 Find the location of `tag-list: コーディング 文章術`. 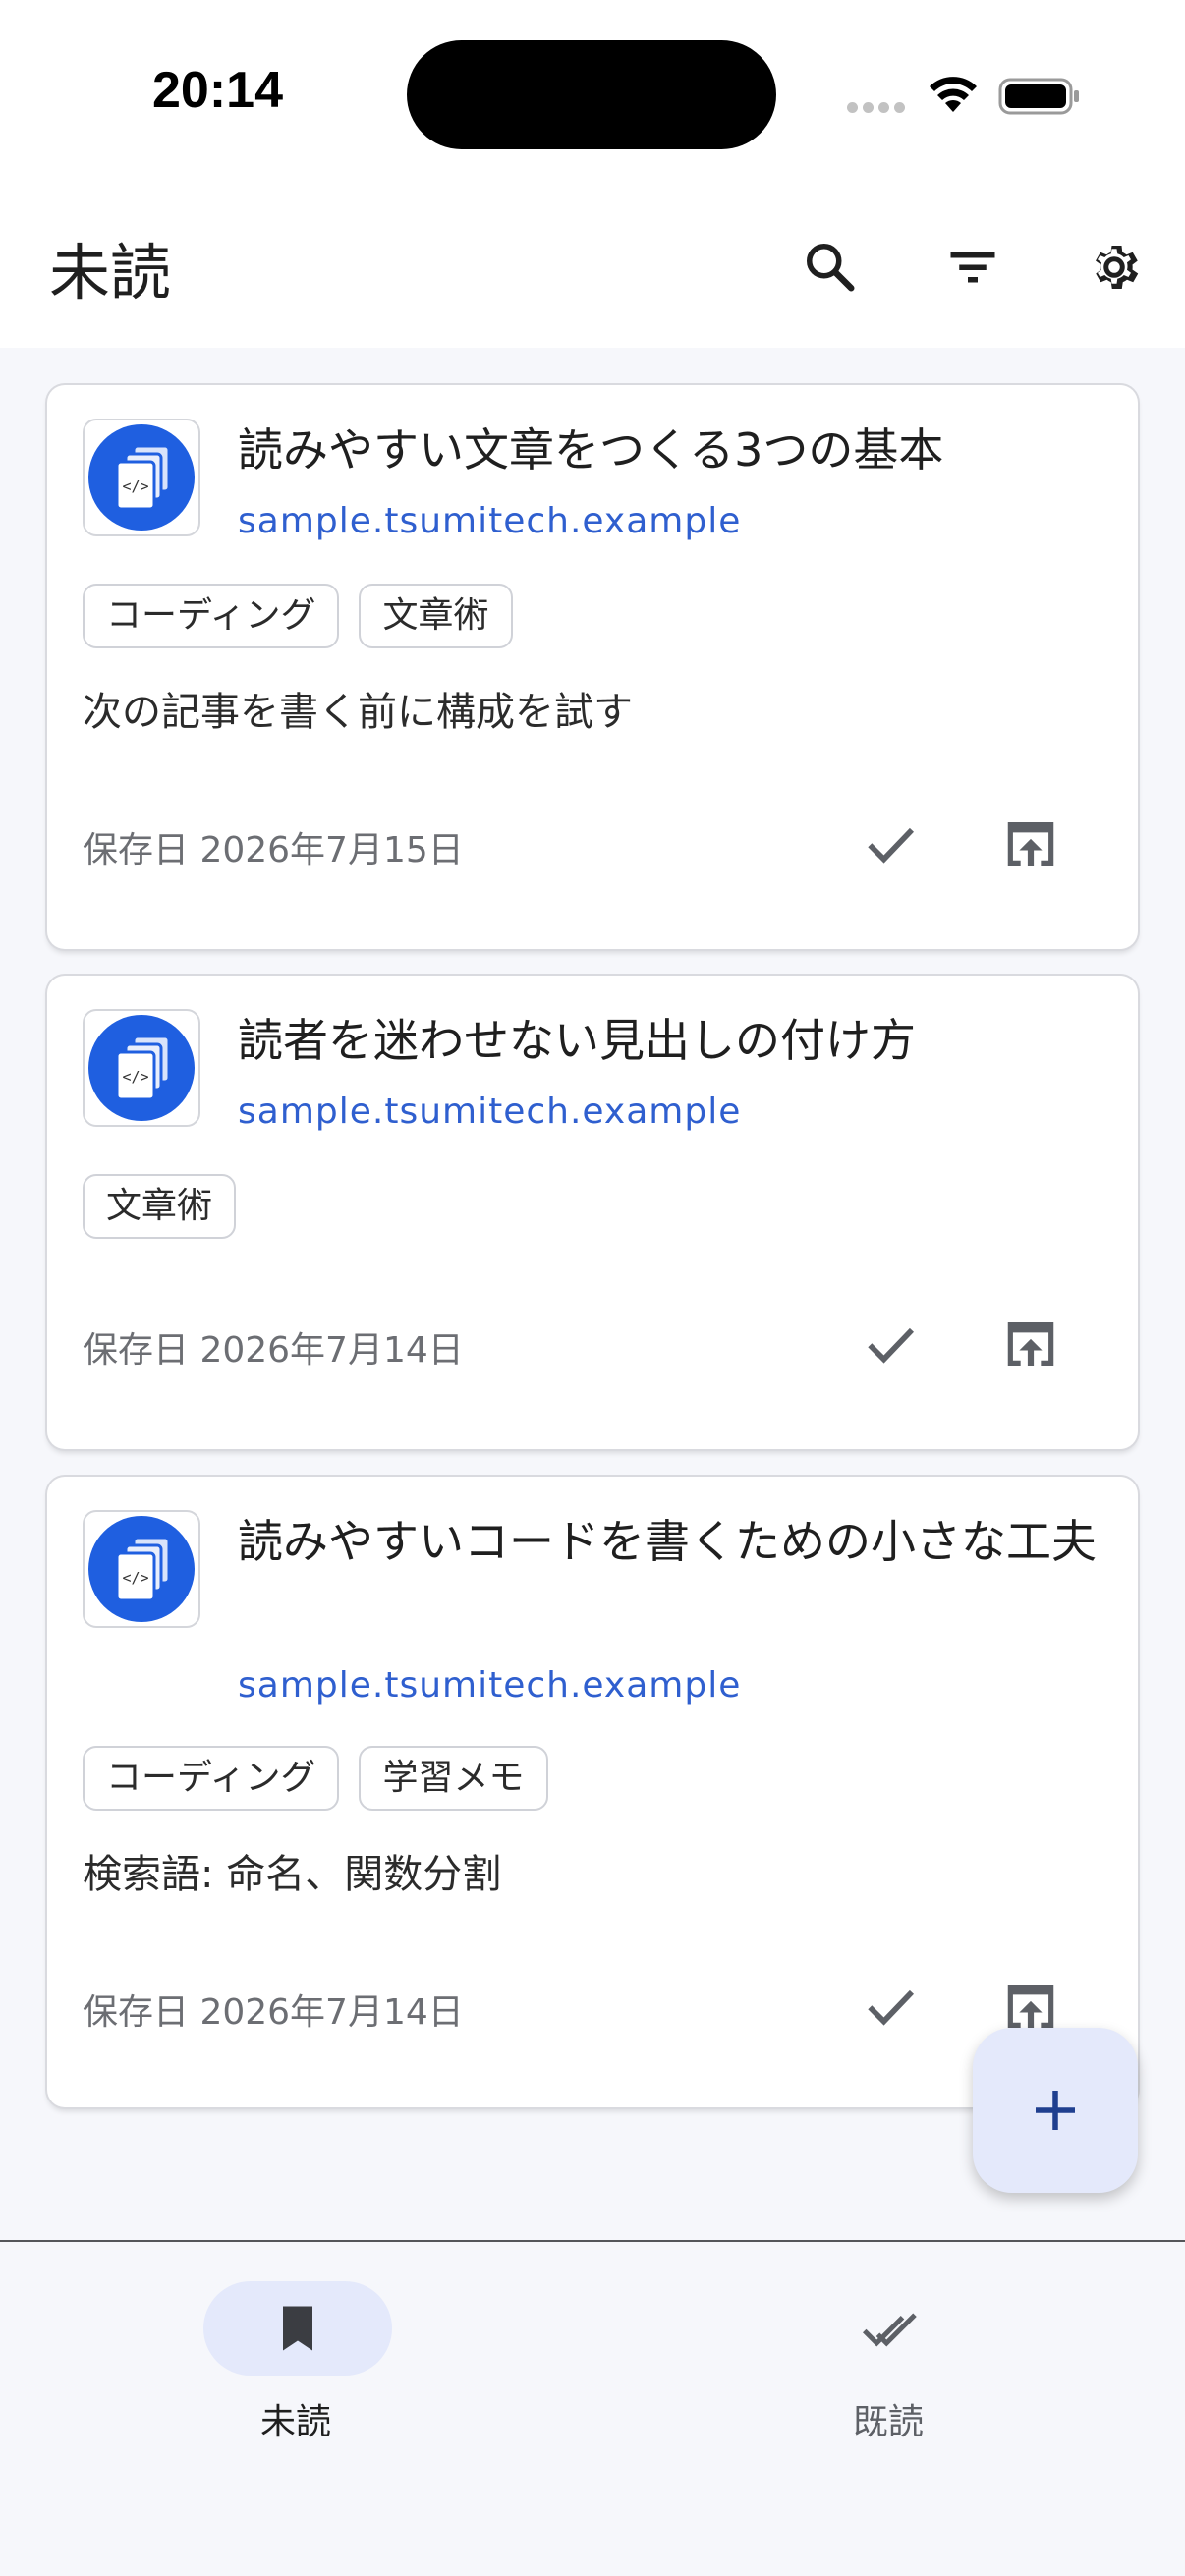

tag-list: コーディング 文章術 is located at coordinates (298, 616).